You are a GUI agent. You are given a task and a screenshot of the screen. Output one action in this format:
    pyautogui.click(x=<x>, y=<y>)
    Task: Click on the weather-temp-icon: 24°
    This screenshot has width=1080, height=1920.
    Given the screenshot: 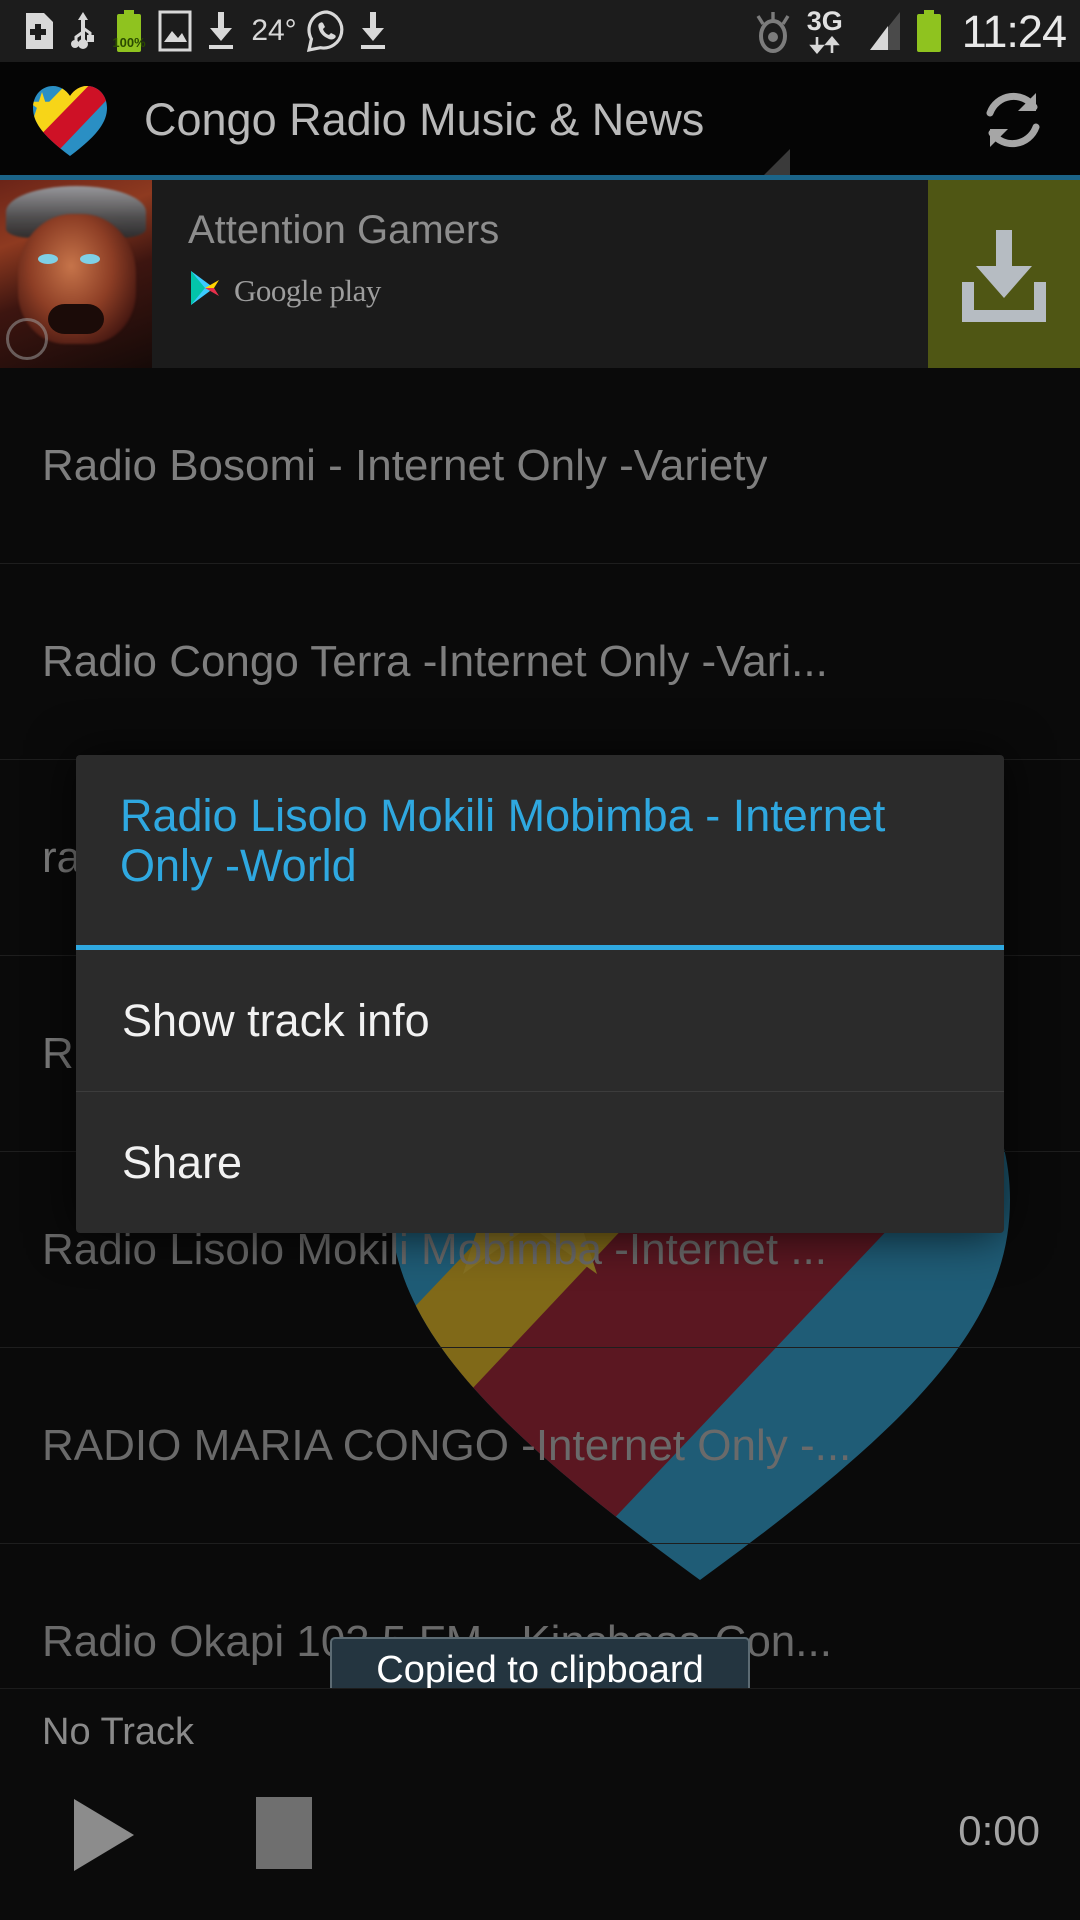 What is the action you would take?
    pyautogui.click(x=274, y=31)
    